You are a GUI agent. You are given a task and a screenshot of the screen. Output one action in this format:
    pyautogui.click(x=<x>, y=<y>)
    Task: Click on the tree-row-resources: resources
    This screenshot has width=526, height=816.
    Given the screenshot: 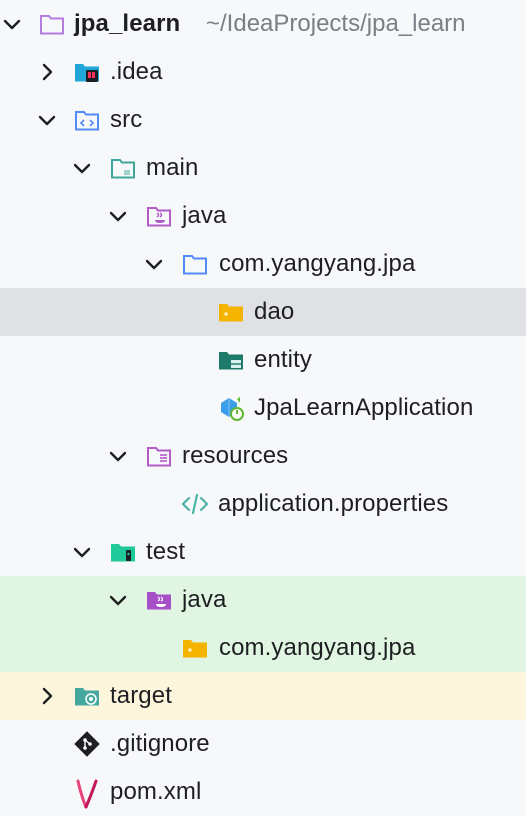 What is the action you would take?
    pyautogui.click(x=263, y=456)
    